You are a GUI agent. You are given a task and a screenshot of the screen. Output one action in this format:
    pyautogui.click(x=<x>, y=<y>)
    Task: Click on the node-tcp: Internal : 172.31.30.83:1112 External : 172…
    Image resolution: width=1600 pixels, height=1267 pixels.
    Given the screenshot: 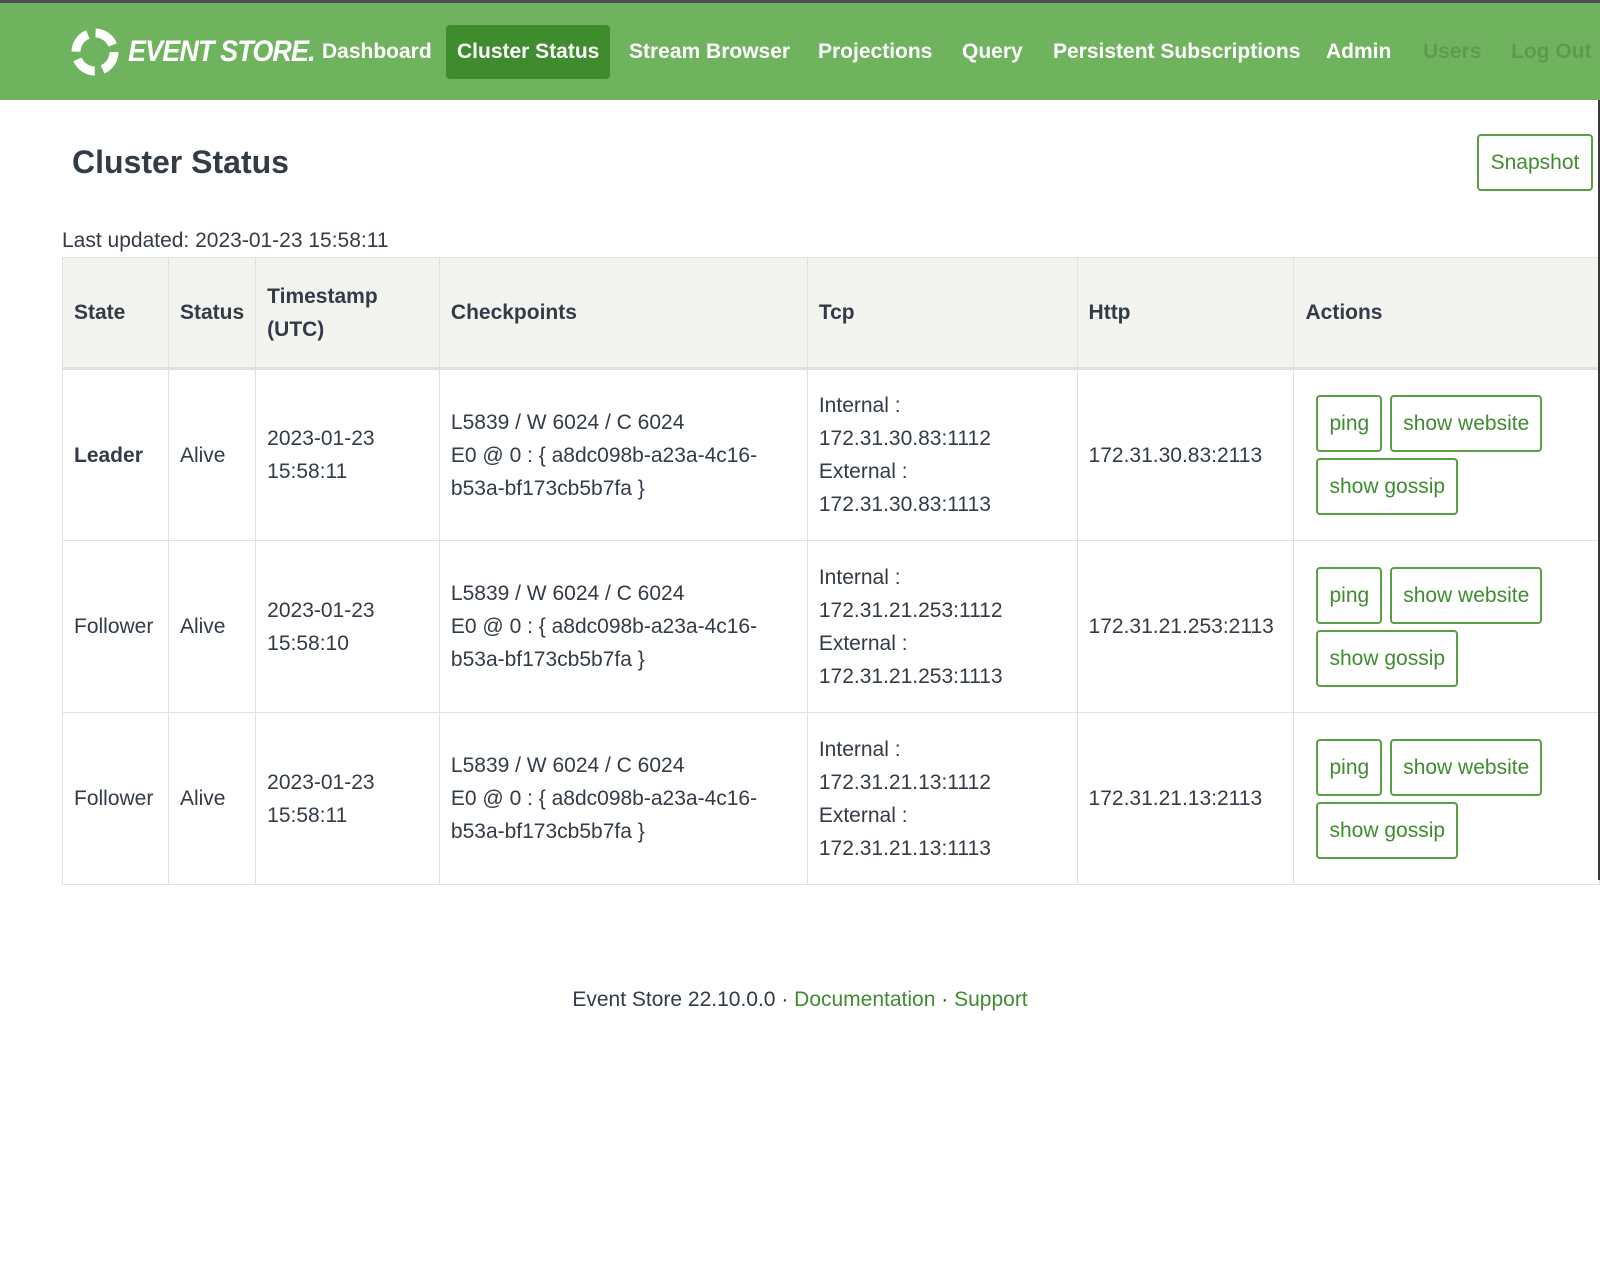 What is the action you would take?
    pyautogui.click(x=942, y=454)
    